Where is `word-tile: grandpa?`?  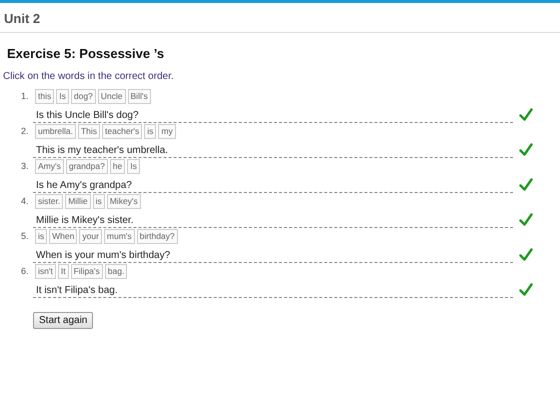
word-tile: grandpa? is located at coordinates (87, 166).